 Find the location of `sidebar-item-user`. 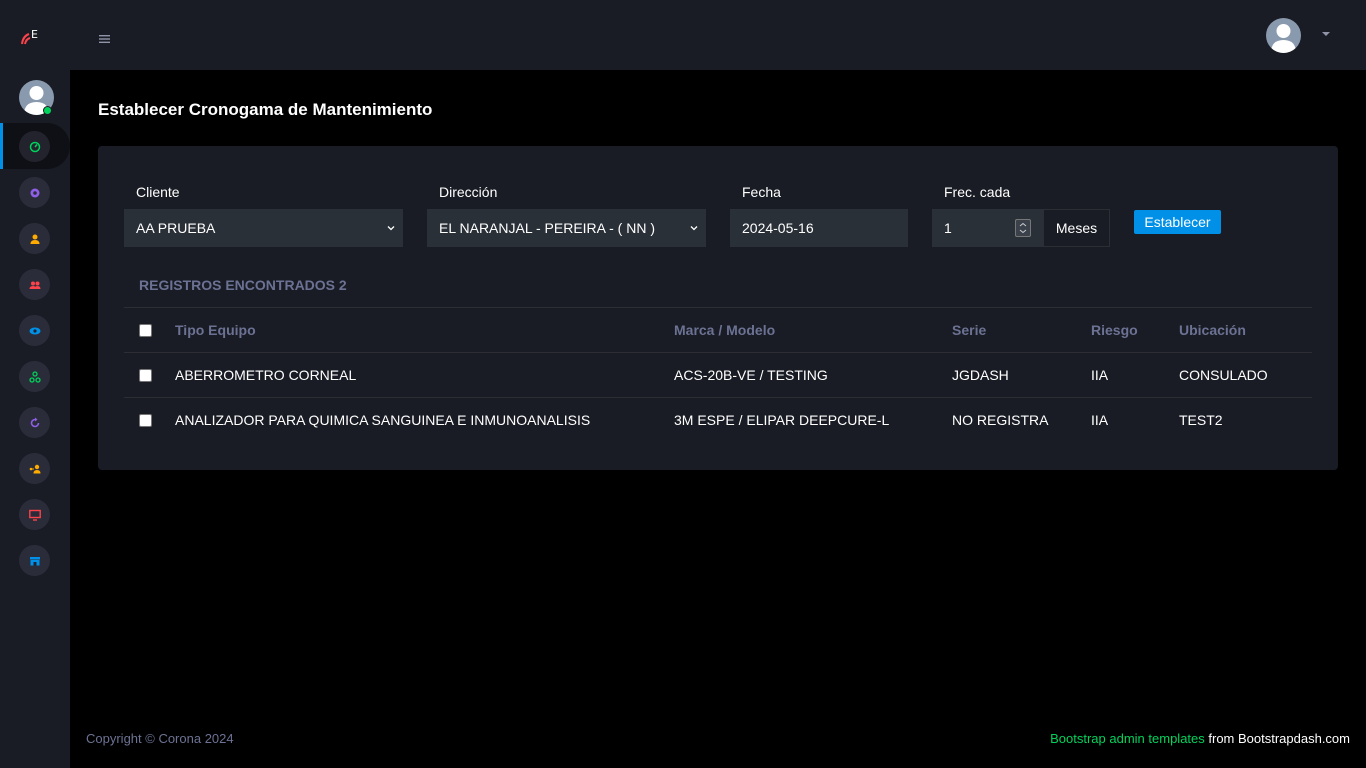

sidebar-item-user is located at coordinates (34, 238).